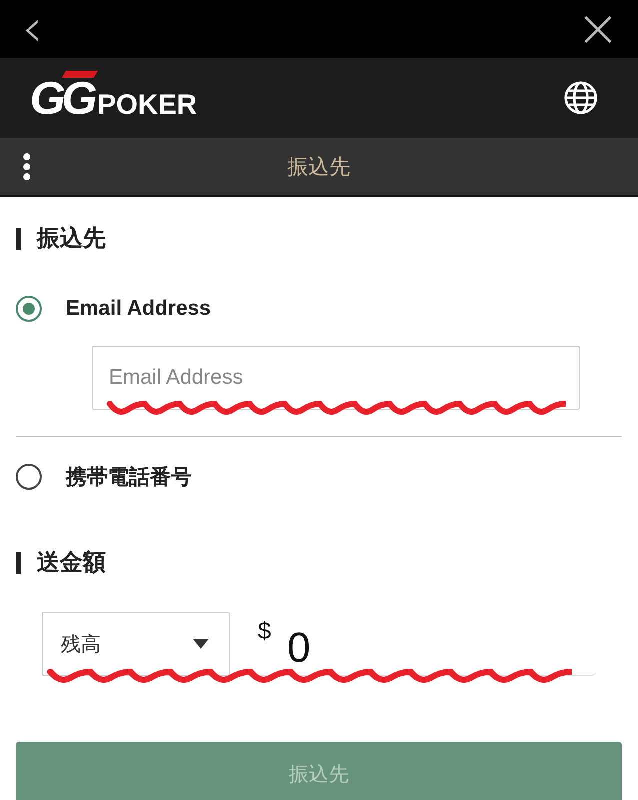 Image resolution: width=638 pixels, height=800 pixels. I want to click on email-field: Email Address, so click(336, 378).